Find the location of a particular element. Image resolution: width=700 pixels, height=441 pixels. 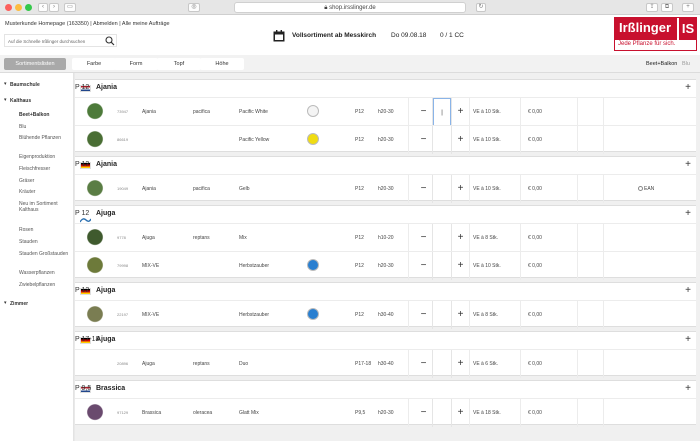

zoom-window-icon is located at coordinates (28, 7).